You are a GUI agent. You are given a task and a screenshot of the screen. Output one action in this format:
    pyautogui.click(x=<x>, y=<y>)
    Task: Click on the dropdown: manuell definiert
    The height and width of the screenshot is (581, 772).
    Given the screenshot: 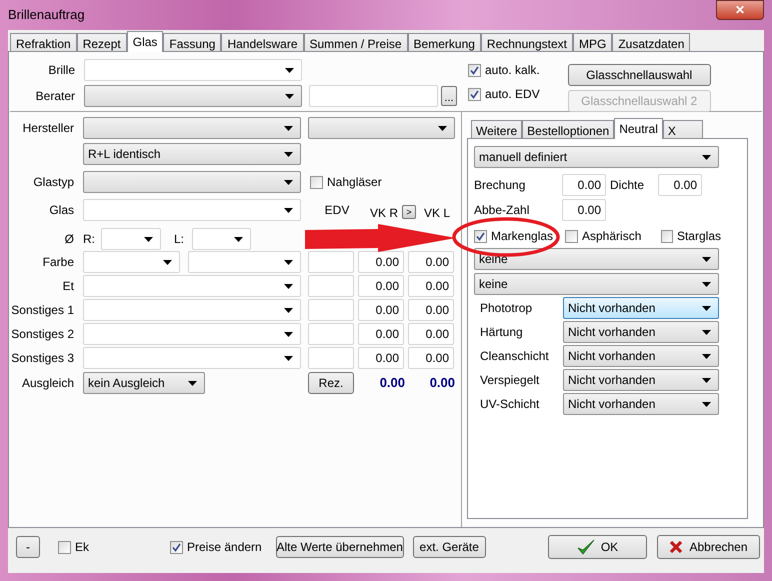 What is the action you would take?
    pyautogui.click(x=596, y=157)
    